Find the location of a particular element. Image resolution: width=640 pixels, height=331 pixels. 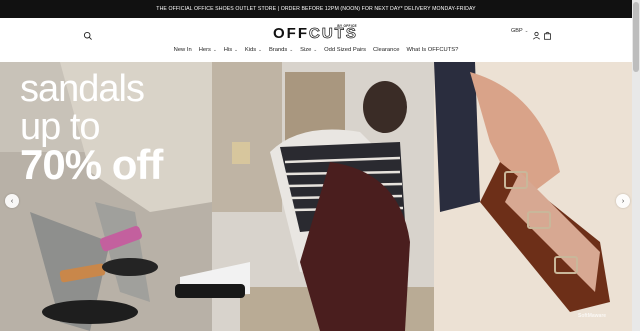

currency-label: GBP is located at coordinates (517, 31).